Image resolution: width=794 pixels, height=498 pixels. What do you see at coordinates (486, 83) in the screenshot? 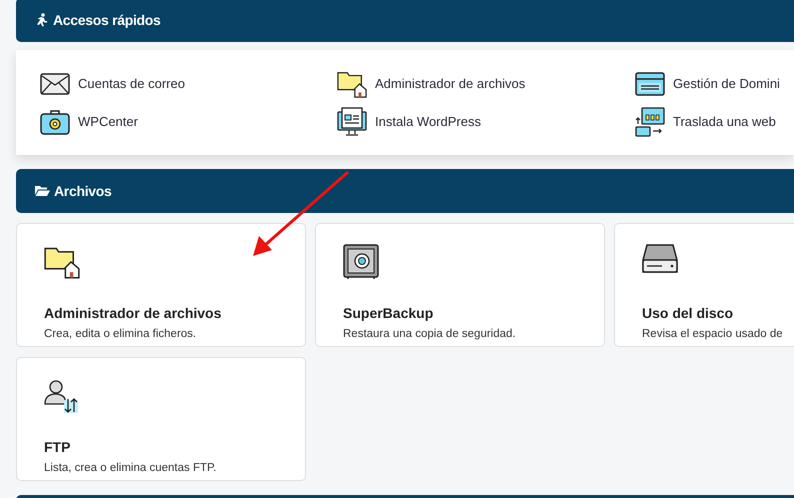
I see `quick-access-link: Administrador de archivos` at bounding box center [486, 83].